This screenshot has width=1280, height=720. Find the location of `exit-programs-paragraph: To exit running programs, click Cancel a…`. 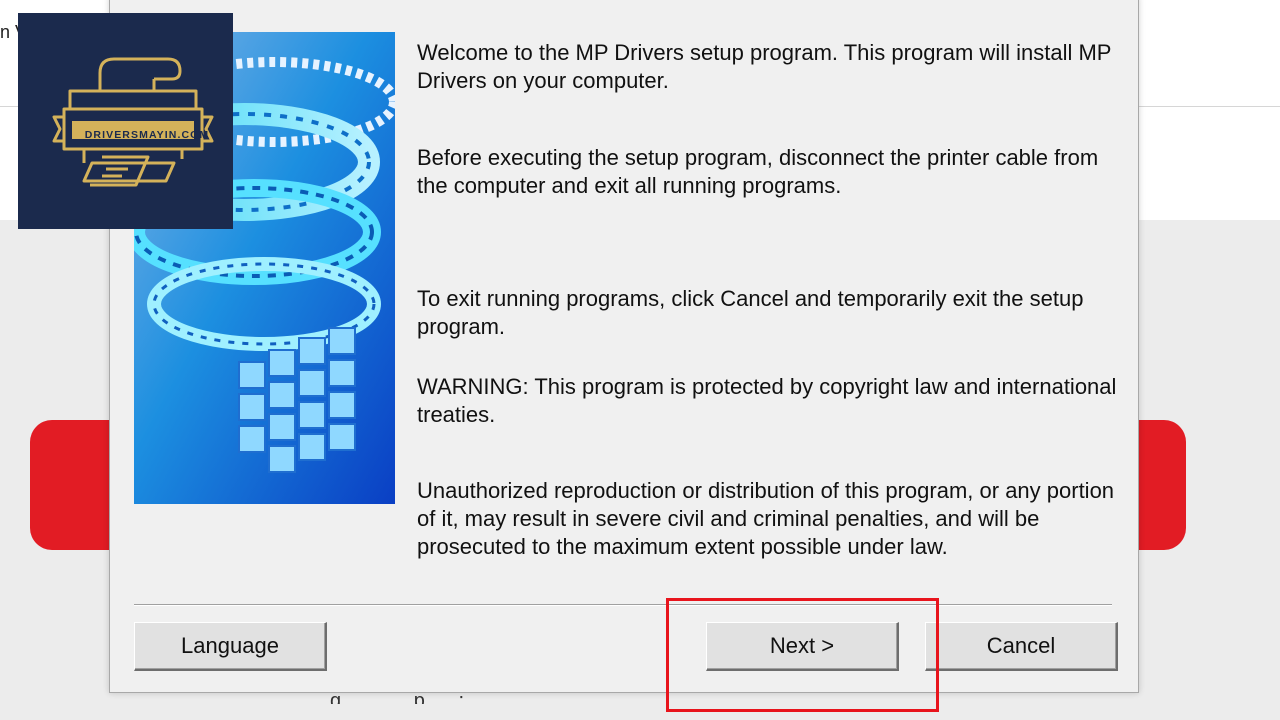

exit-programs-paragraph: To exit running programs, click Cancel a… is located at coordinates (750, 312).